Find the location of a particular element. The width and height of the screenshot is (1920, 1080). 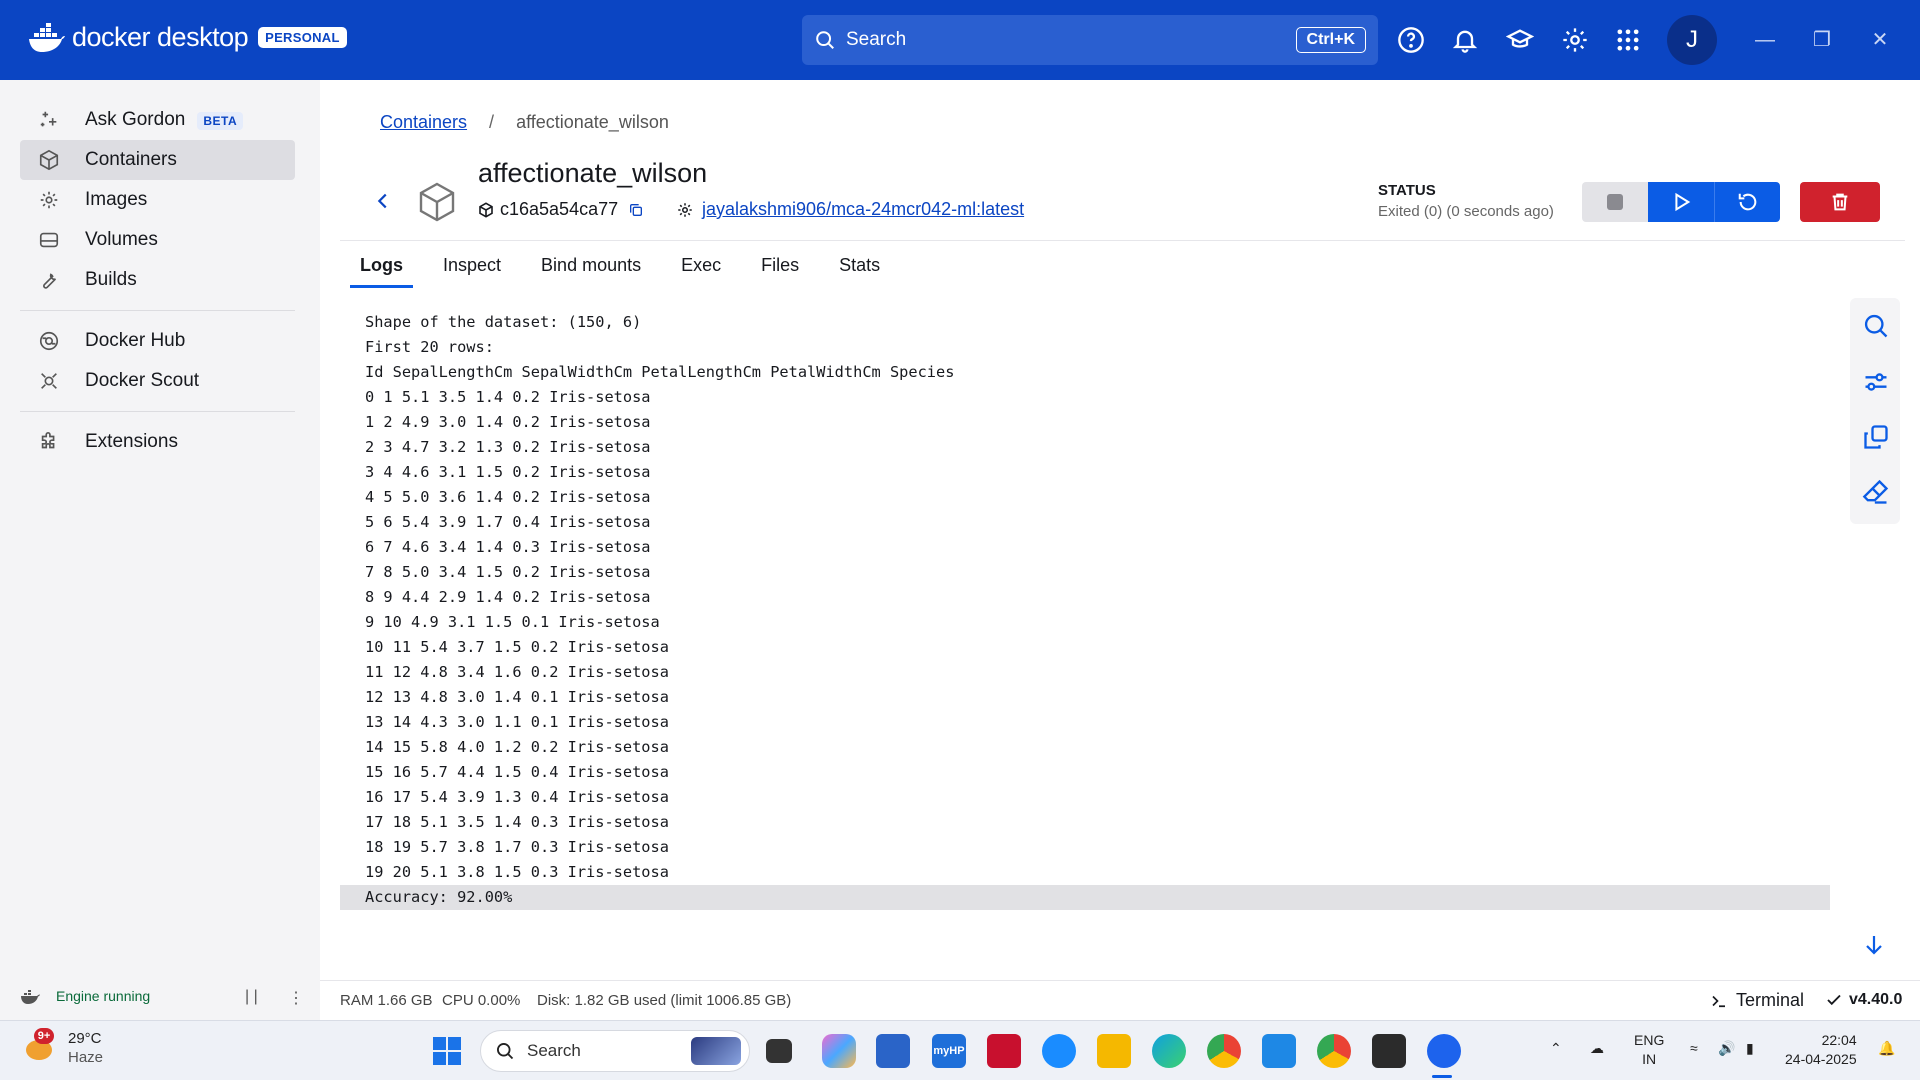

clock-date: 24-04-2025 is located at coordinates (1821, 1059).